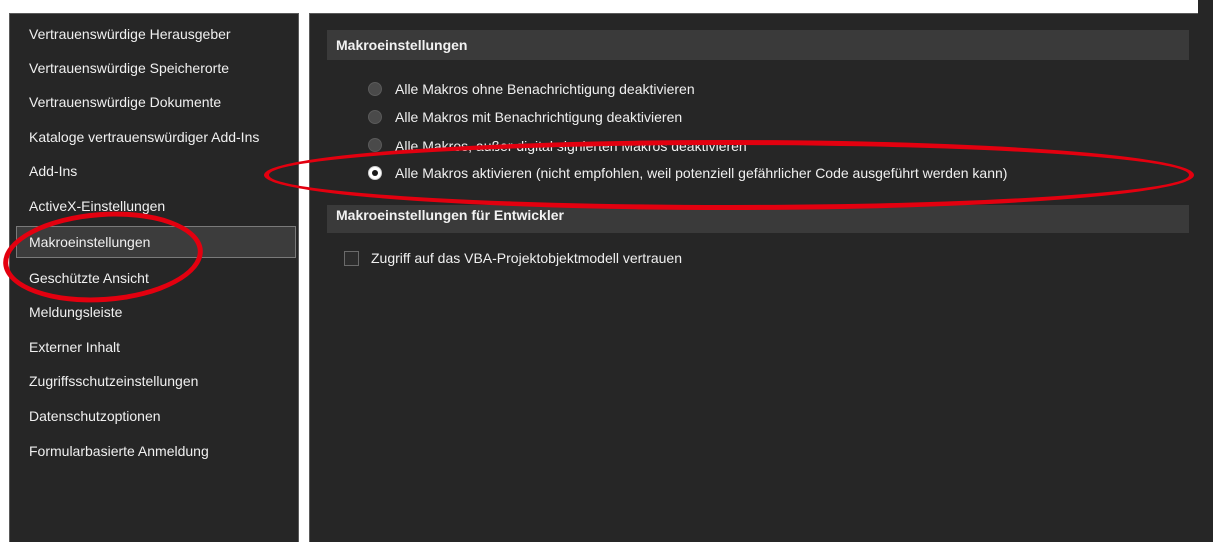 The width and height of the screenshot is (1213, 542). Describe the element at coordinates (375, 173) in the screenshot. I see `radio-button-selected` at that location.